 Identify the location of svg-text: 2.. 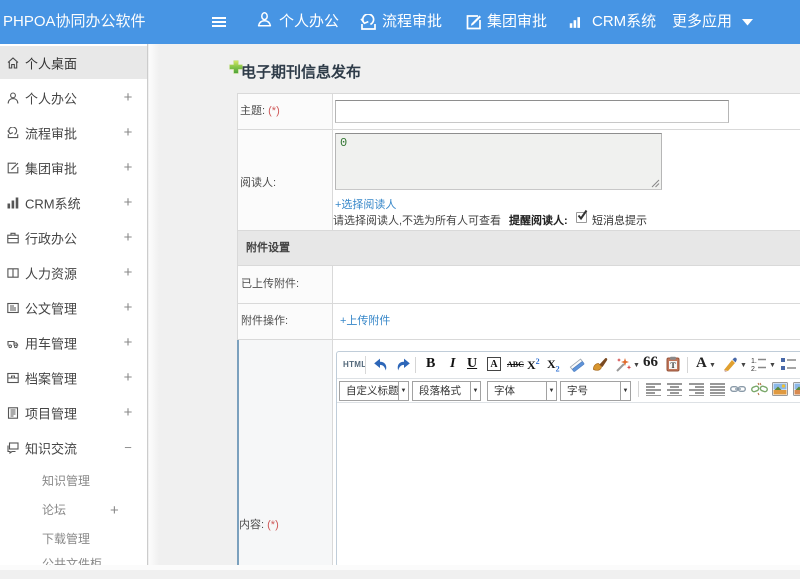
(754, 369).